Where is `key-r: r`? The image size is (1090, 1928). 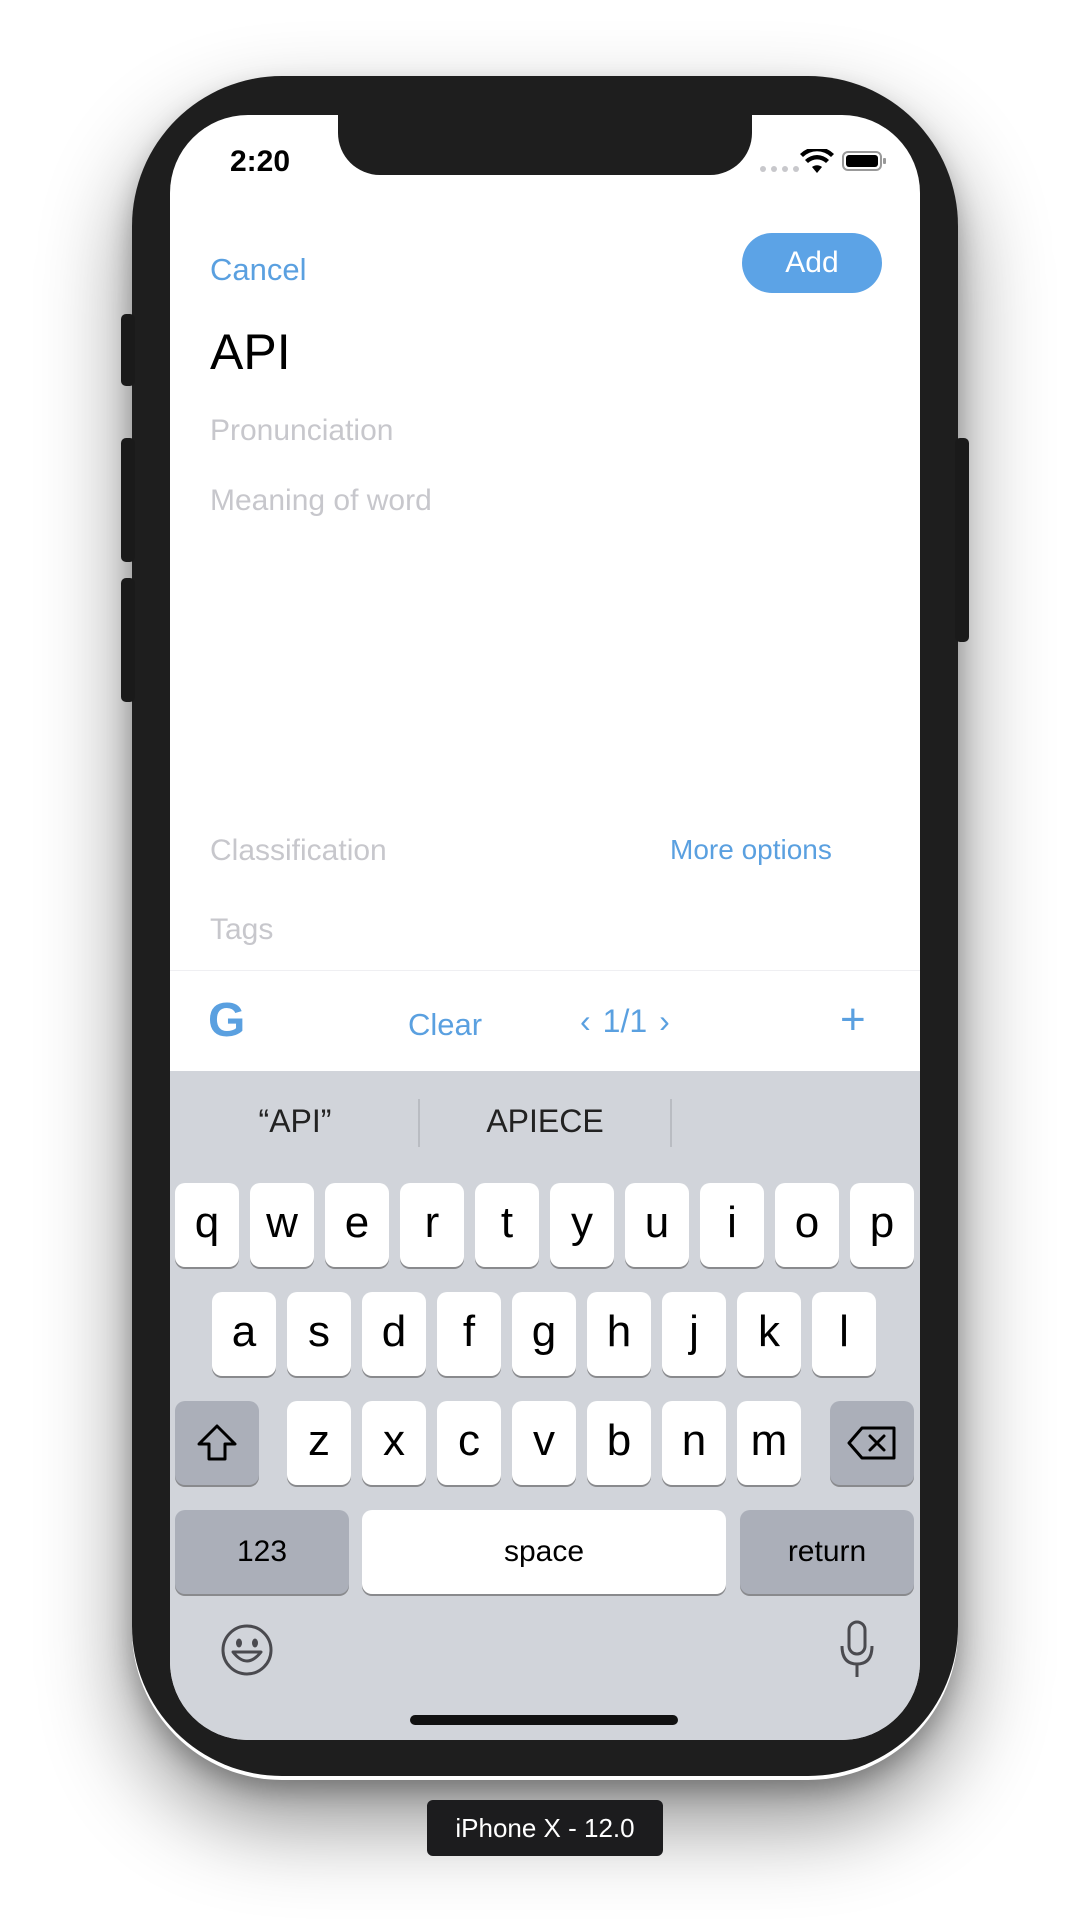
key-r: r is located at coordinates (432, 1225).